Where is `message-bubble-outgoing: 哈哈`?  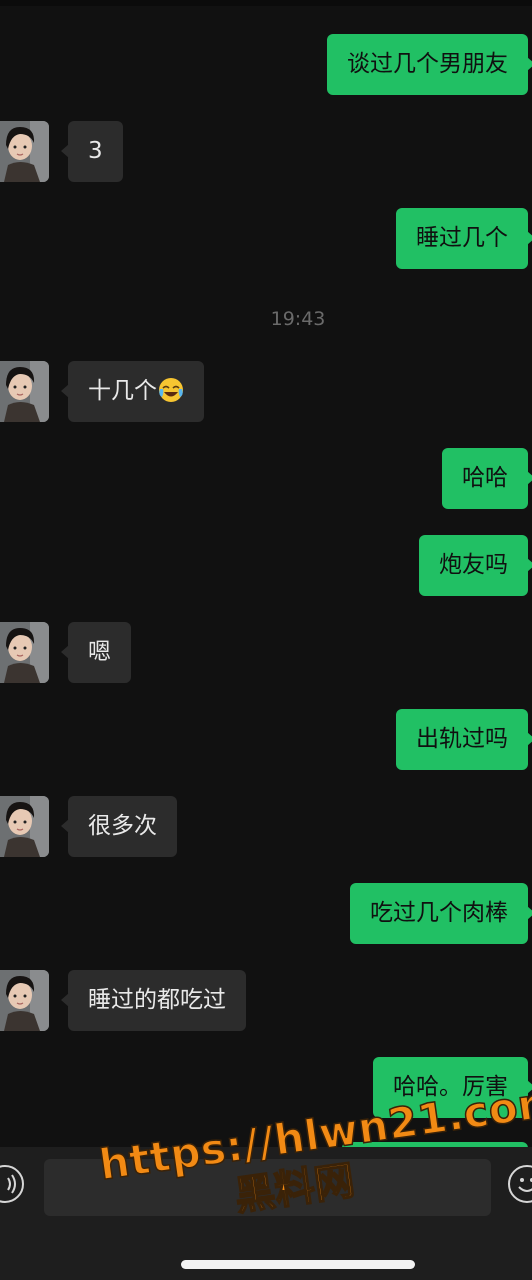
message-bubble-outgoing: 哈哈 is located at coordinates (487, 478).